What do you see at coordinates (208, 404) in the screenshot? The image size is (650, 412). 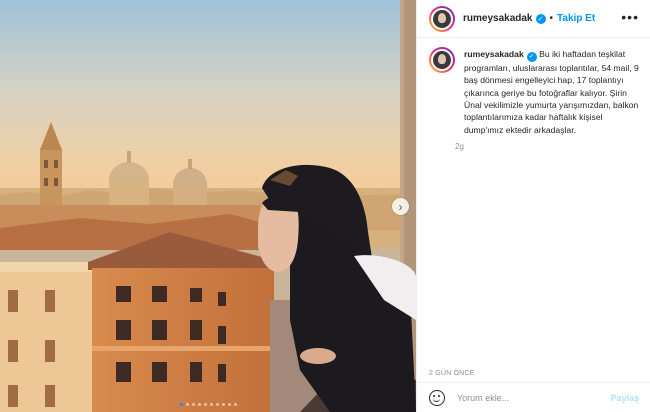 I see `carousel-dots` at bounding box center [208, 404].